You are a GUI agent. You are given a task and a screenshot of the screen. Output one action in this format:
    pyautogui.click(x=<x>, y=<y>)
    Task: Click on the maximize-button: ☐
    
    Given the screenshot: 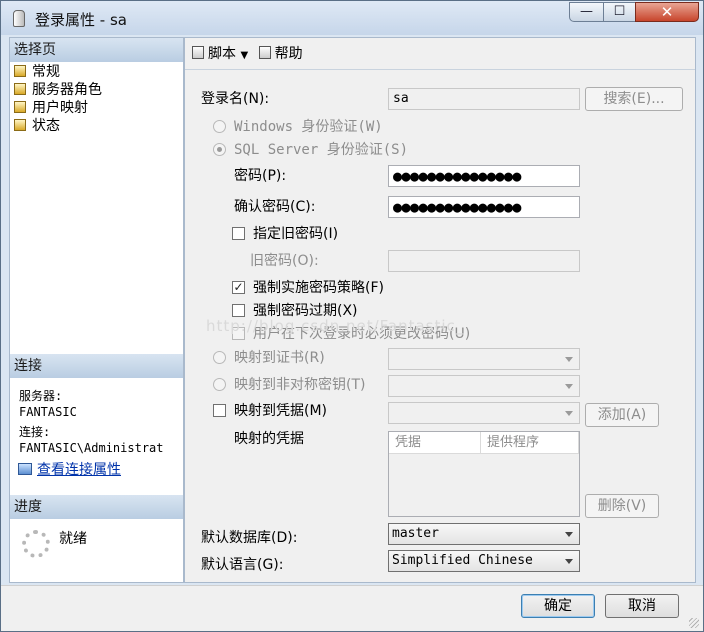 What is the action you would take?
    pyautogui.click(x=619, y=12)
    